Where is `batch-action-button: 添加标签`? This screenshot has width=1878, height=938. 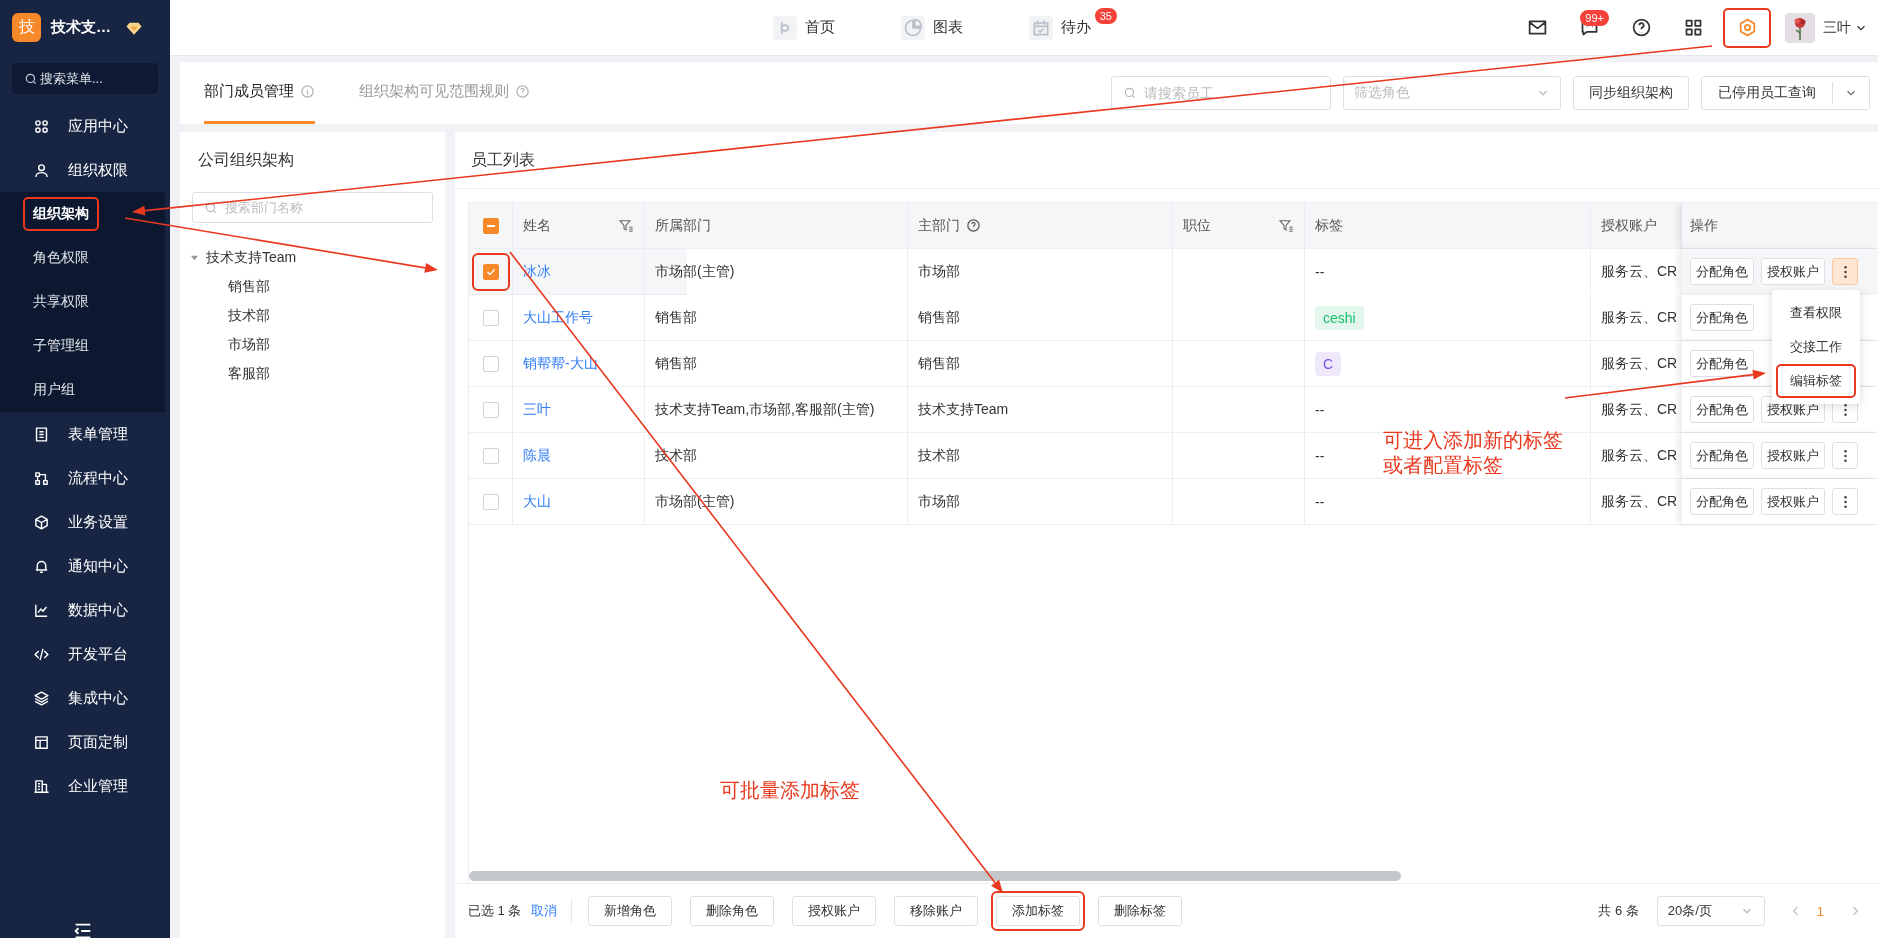 batch-action-button: 添加标签 is located at coordinates (1038, 911).